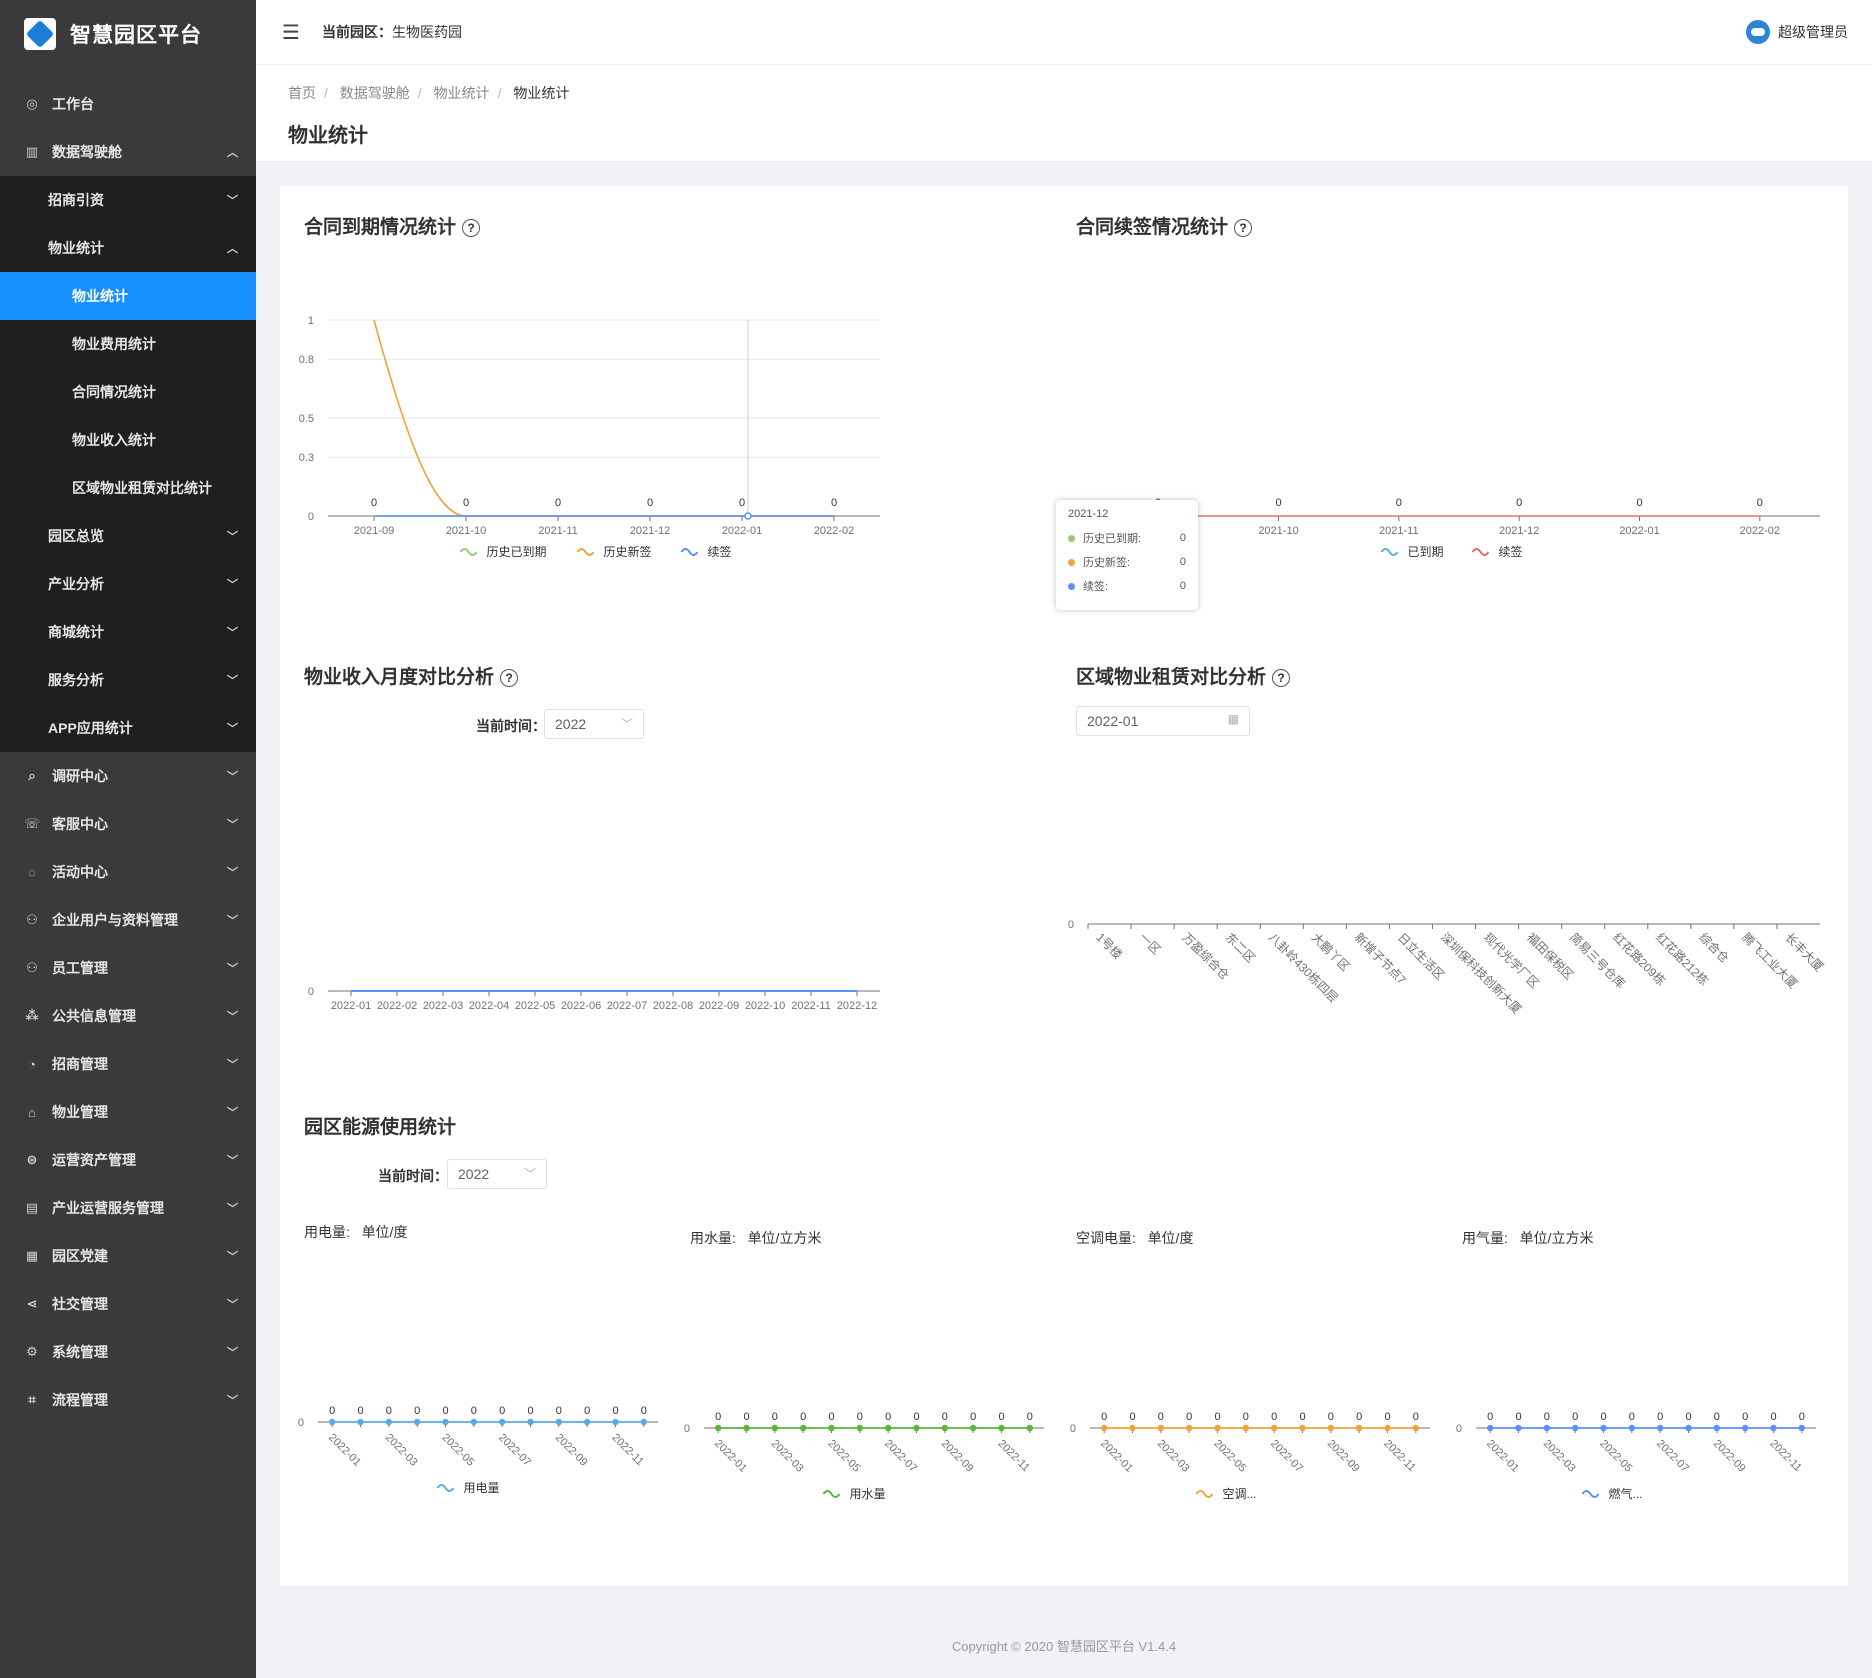  I want to click on sidebar-item-industry-analysis: 产业分析 ﹀, so click(128, 584).